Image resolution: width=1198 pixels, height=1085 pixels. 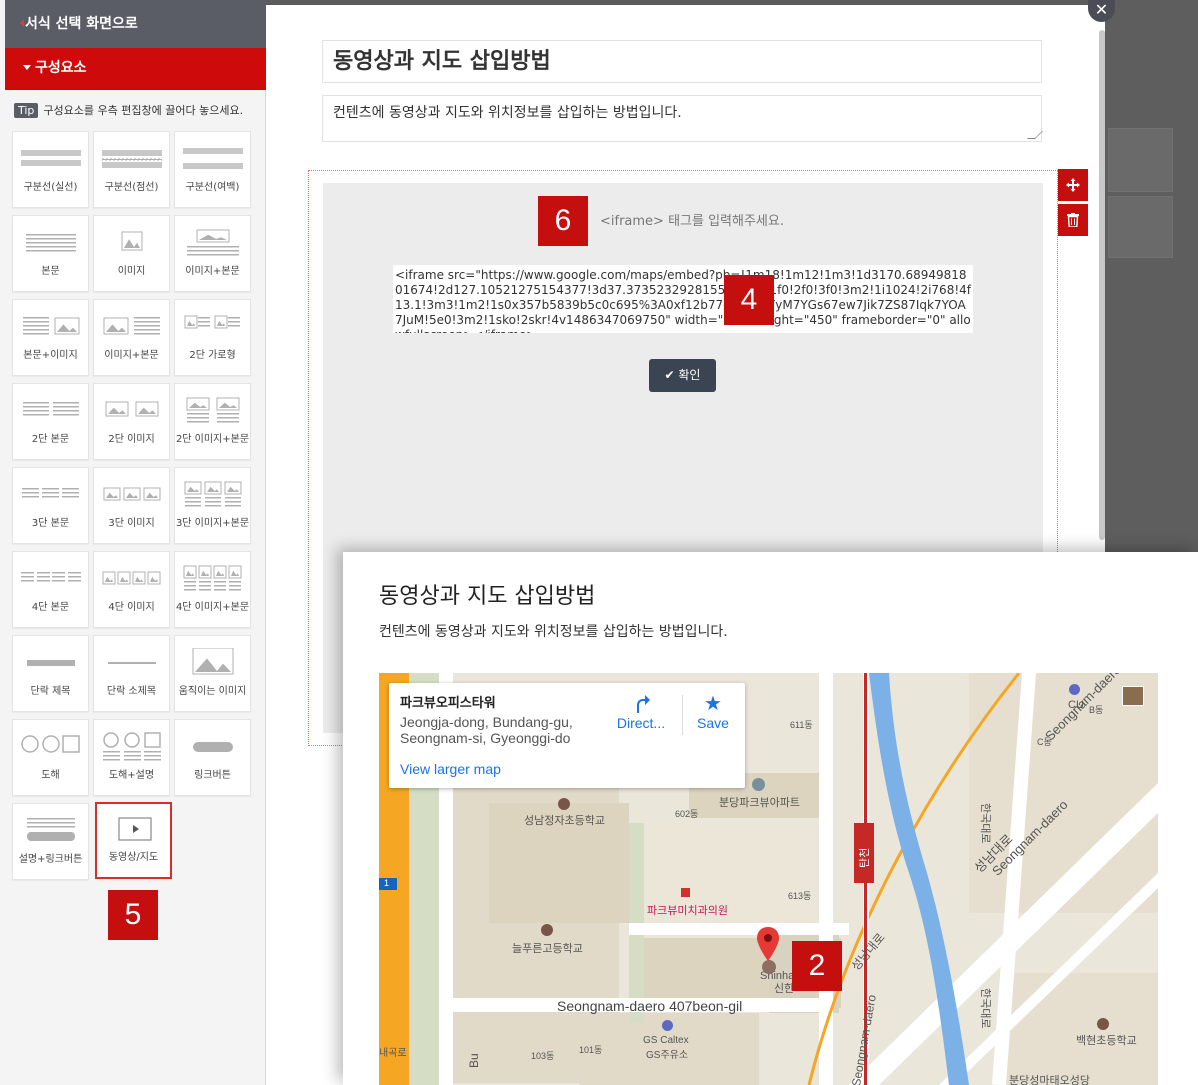 I want to click on place-name: 파크뷰오피스타워, so click(x=448, y=703).